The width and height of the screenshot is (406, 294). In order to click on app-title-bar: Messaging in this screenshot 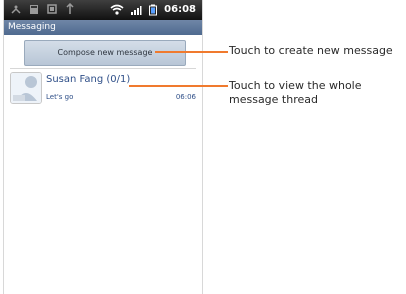, I will do `click(103, 27)`.